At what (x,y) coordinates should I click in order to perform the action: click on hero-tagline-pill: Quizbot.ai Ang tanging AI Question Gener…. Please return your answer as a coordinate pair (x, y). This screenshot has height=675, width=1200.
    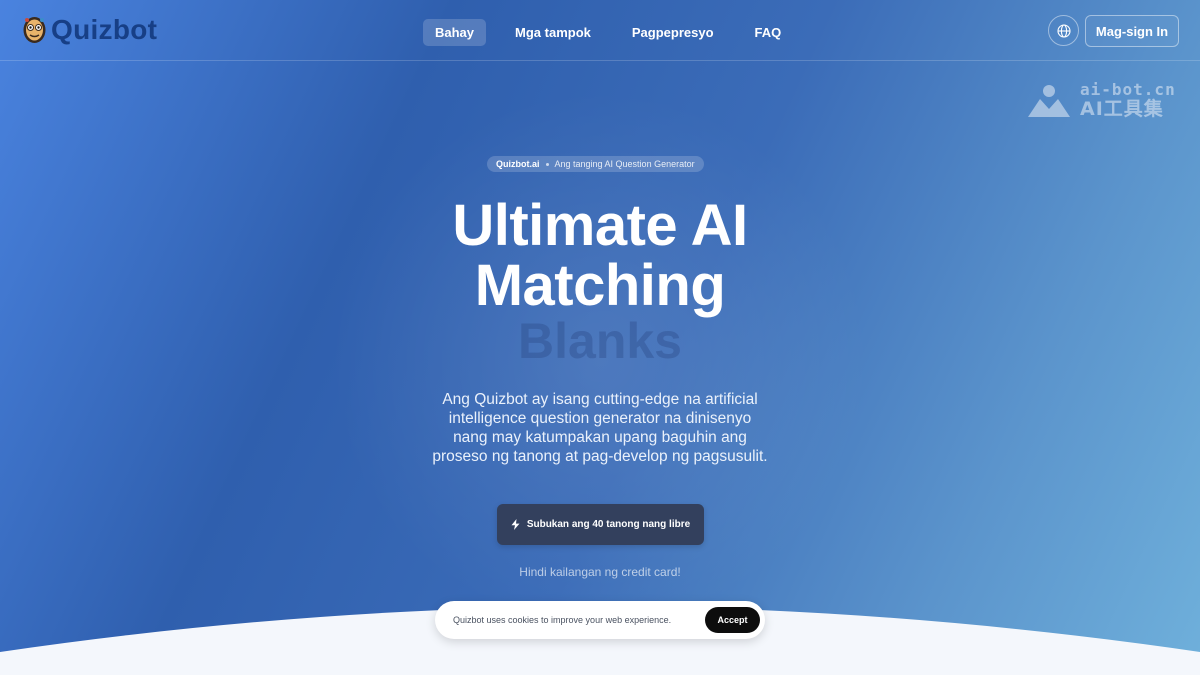
    Looking at the image, I should click on (595, 164).